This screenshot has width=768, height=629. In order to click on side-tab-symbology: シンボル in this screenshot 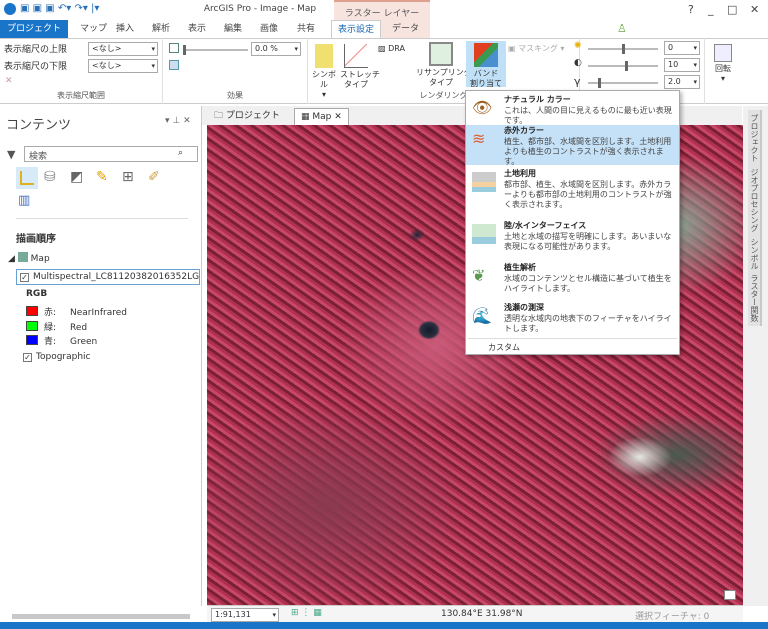, I will do `click(755, 254)`.